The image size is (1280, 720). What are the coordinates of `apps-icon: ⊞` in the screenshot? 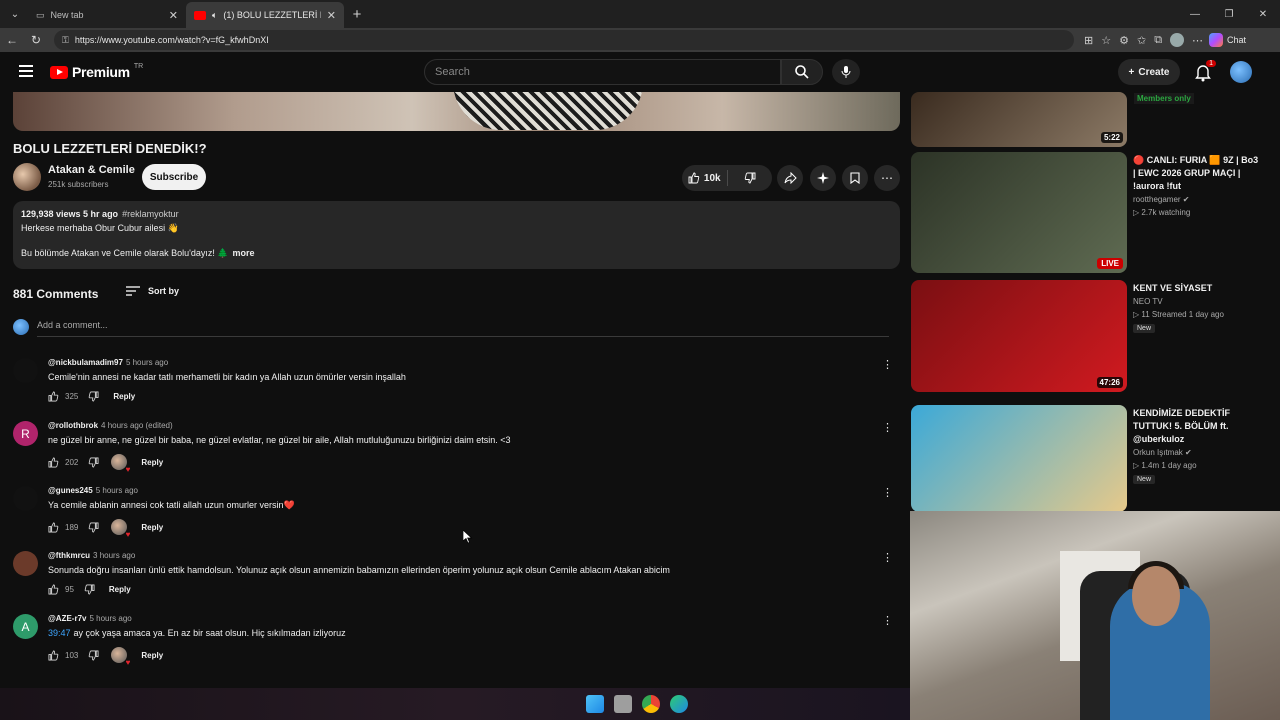 It's located at (1088, 40).